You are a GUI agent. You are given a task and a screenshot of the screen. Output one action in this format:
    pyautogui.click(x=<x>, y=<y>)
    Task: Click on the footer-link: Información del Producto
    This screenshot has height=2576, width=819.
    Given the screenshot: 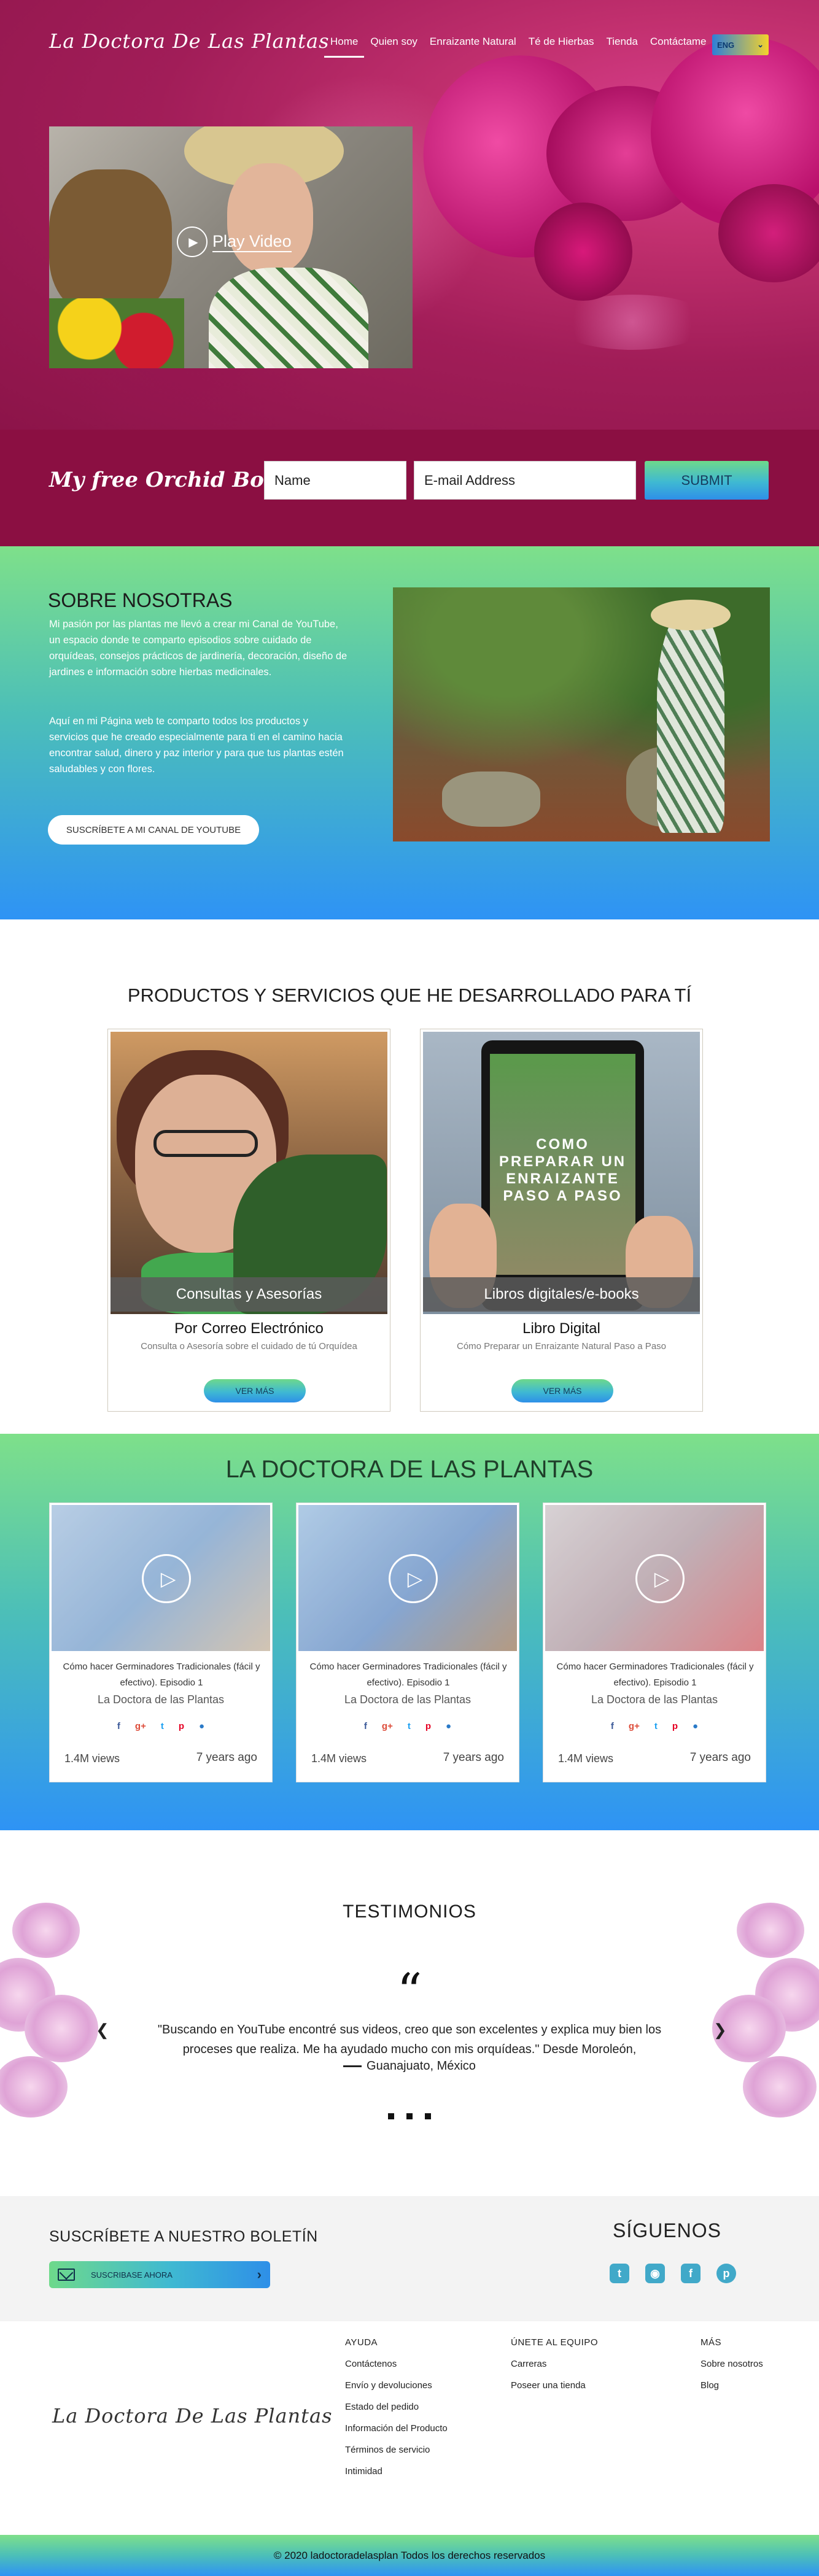 What is the action you would take?
    pyautogui.click(x=396, y=2434)
    